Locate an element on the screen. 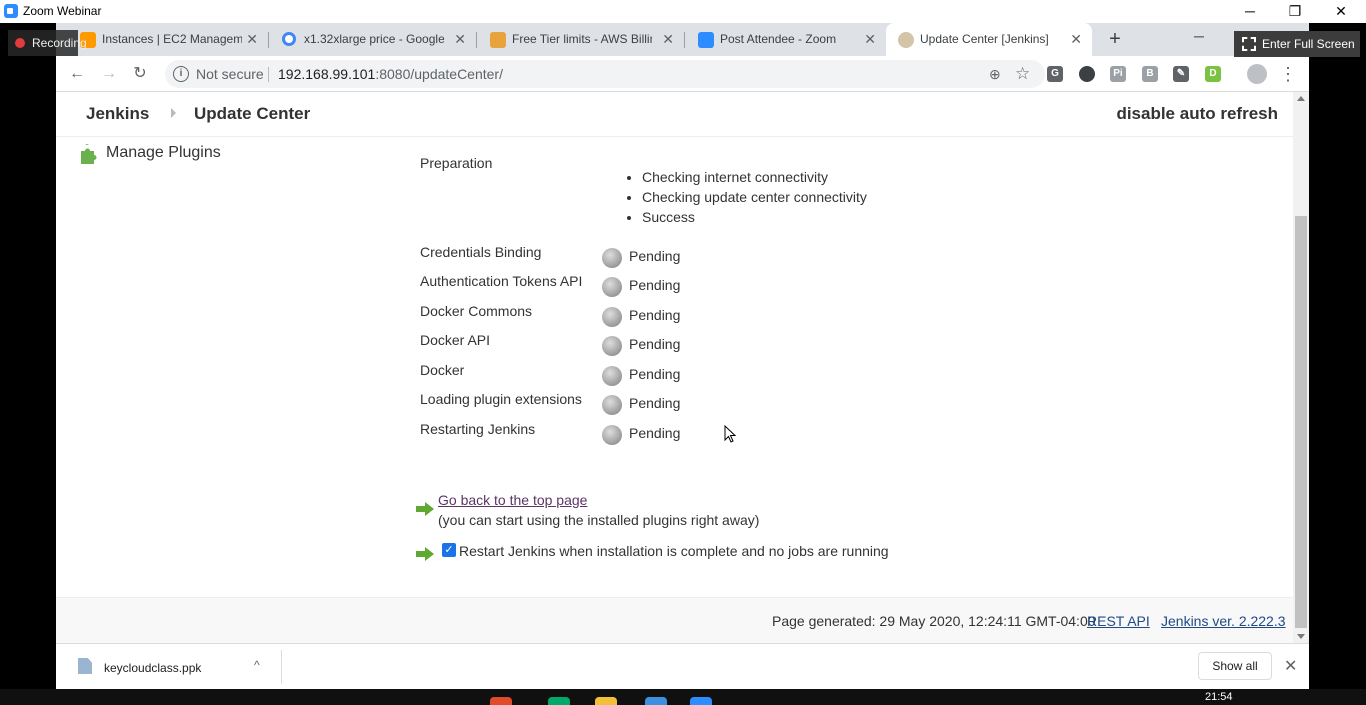 The image size is (1366, 705). tab-label: x1.32xlarge price - Google Search is located at coordinates (374, 39).